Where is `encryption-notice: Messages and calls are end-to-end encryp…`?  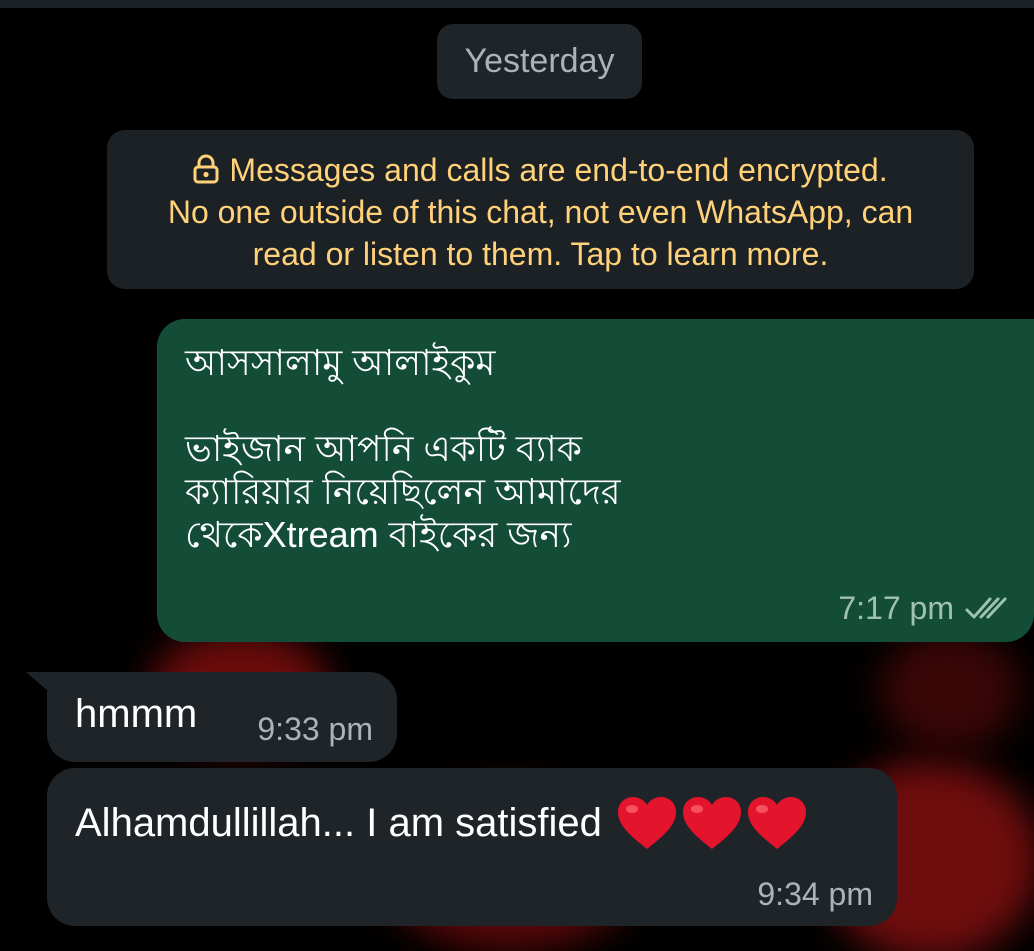
encryption-notice: Messages and calls are end-to-end encryp… is located at coordinates (540, 209).